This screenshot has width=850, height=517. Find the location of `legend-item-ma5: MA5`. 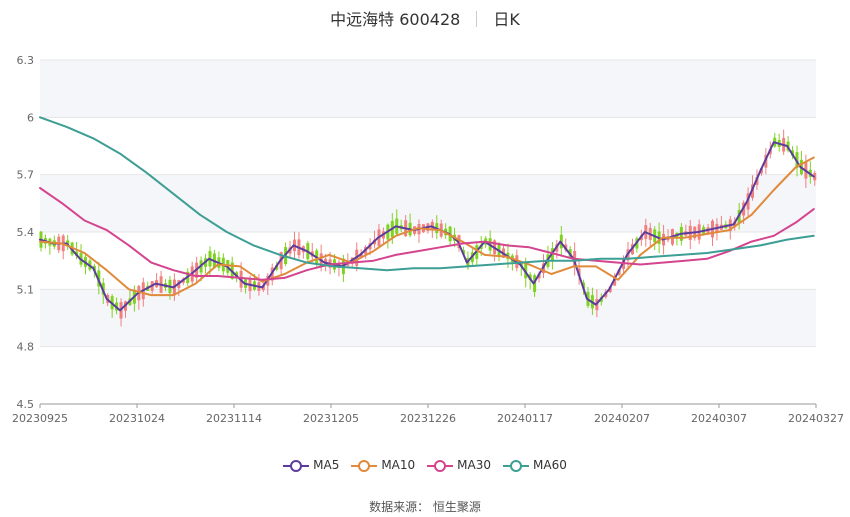

legend-item-ma5: MA5 is located at coordinates (311, 465).